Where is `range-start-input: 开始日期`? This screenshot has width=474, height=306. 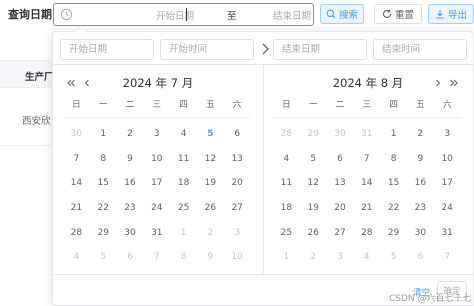
range-start-input: 开始日期 is located at coordinates (175, 15).